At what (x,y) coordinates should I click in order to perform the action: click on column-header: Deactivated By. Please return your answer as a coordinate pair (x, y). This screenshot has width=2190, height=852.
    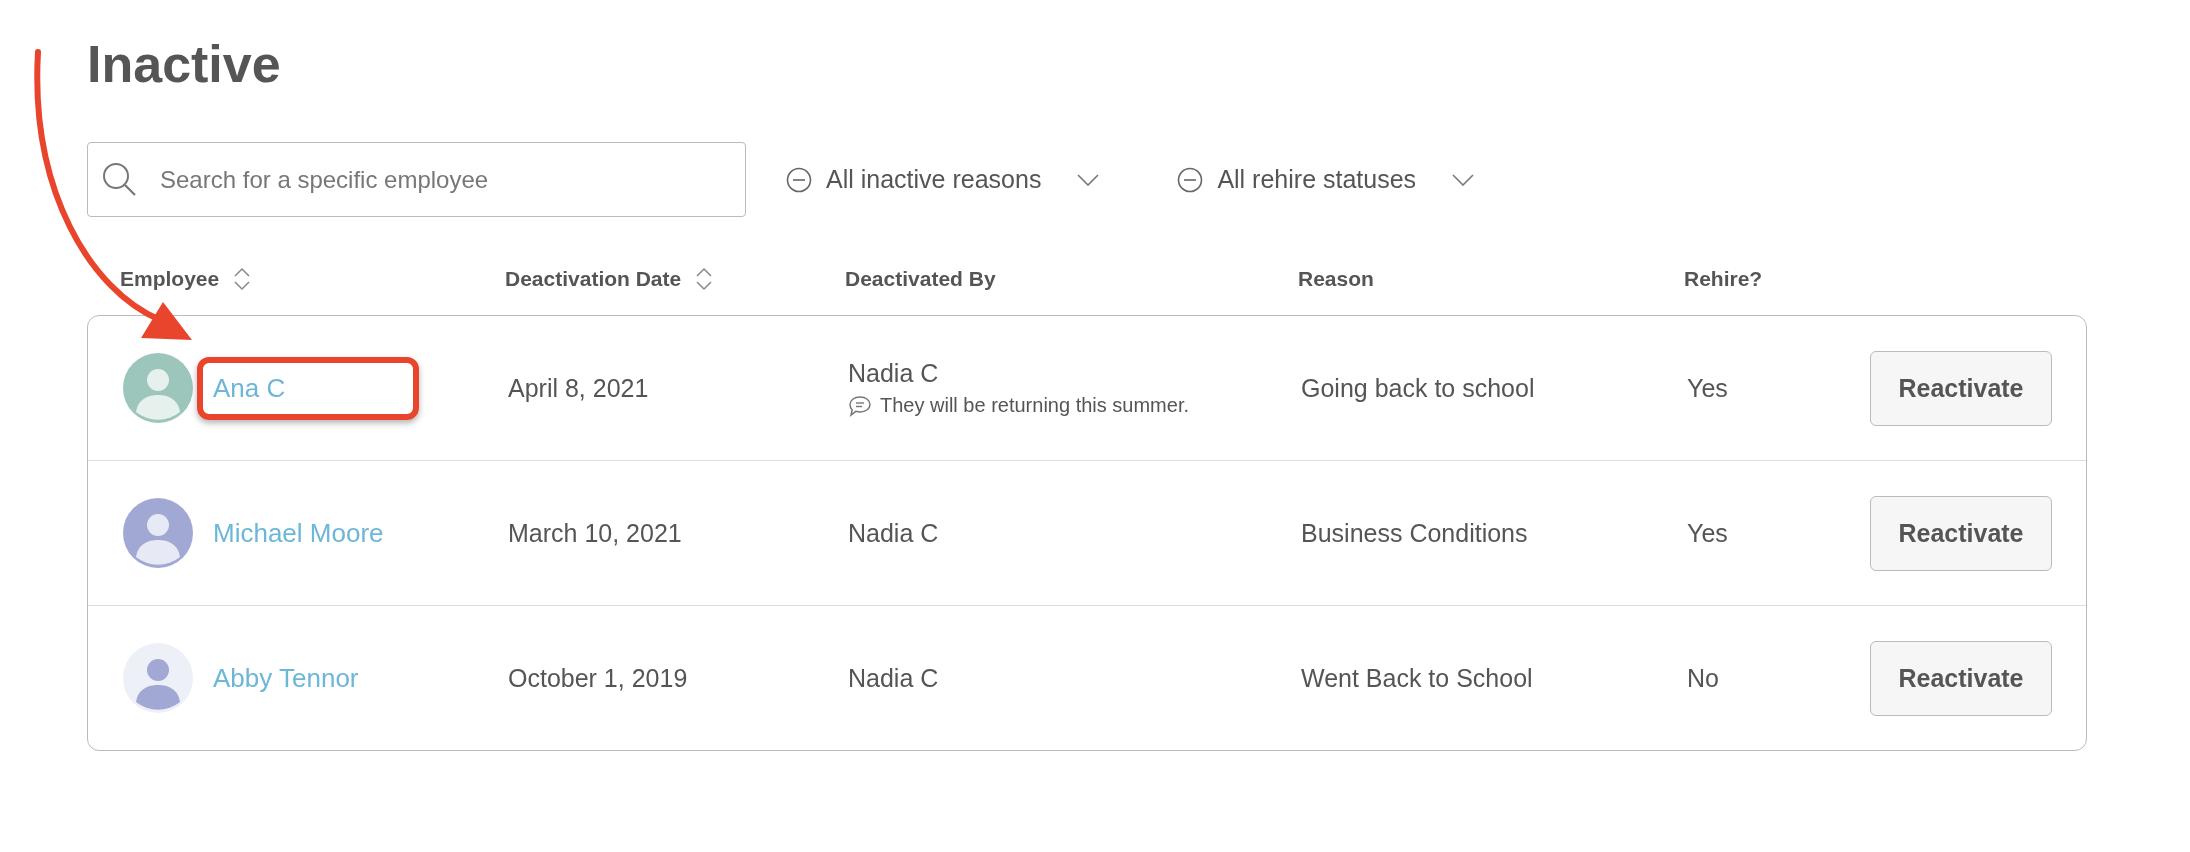
    Looking at the image, I should click on (920, 279).